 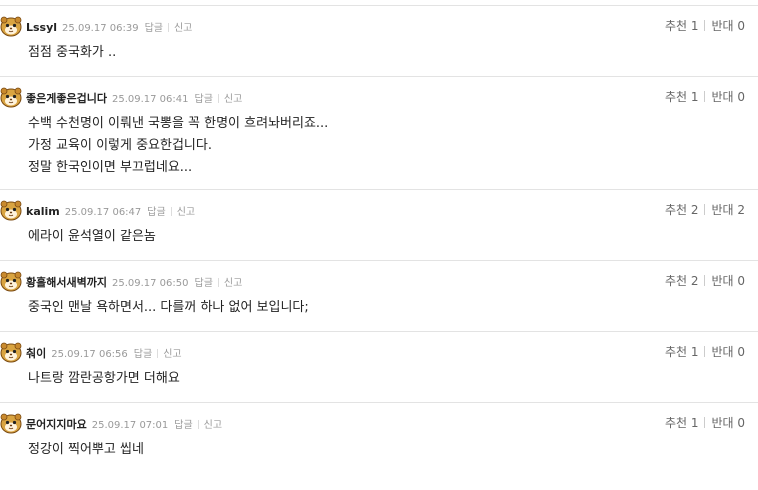 I want to click on vote-box: 추천 2 반대 0, so click(x=705, y=281).